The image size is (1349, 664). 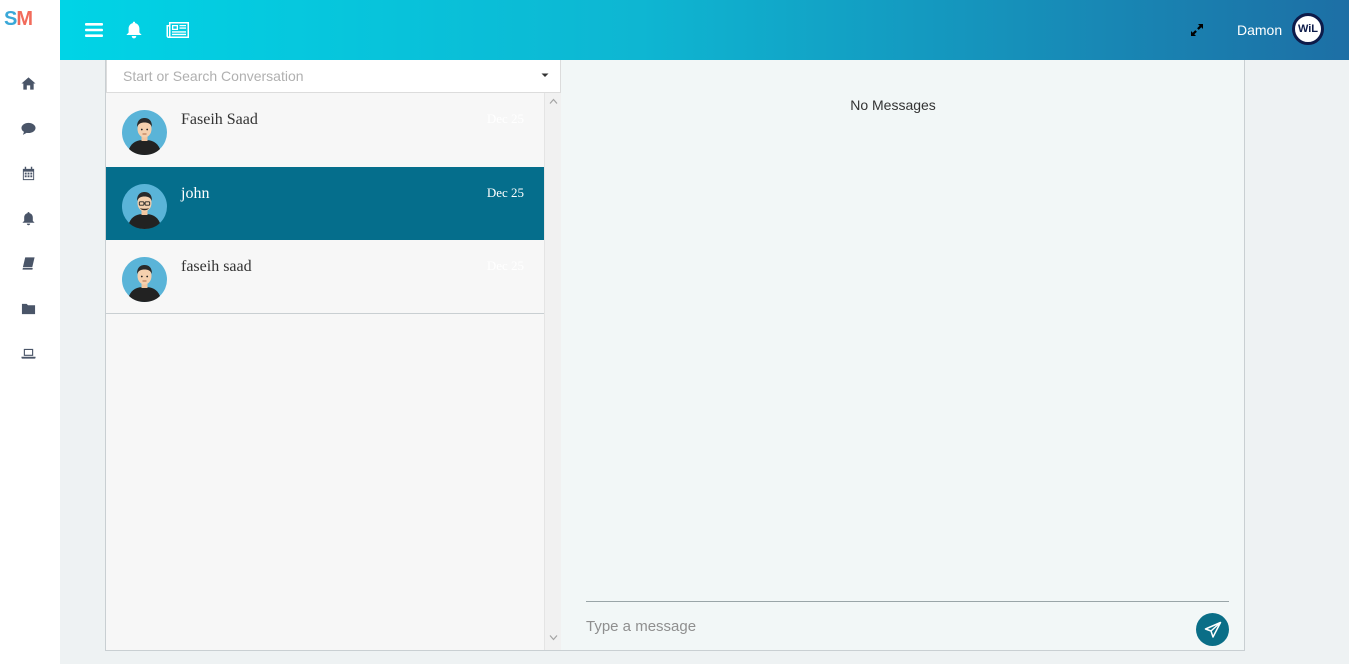 I want to click on fullscreen-button, so click(x=1197, y=30).